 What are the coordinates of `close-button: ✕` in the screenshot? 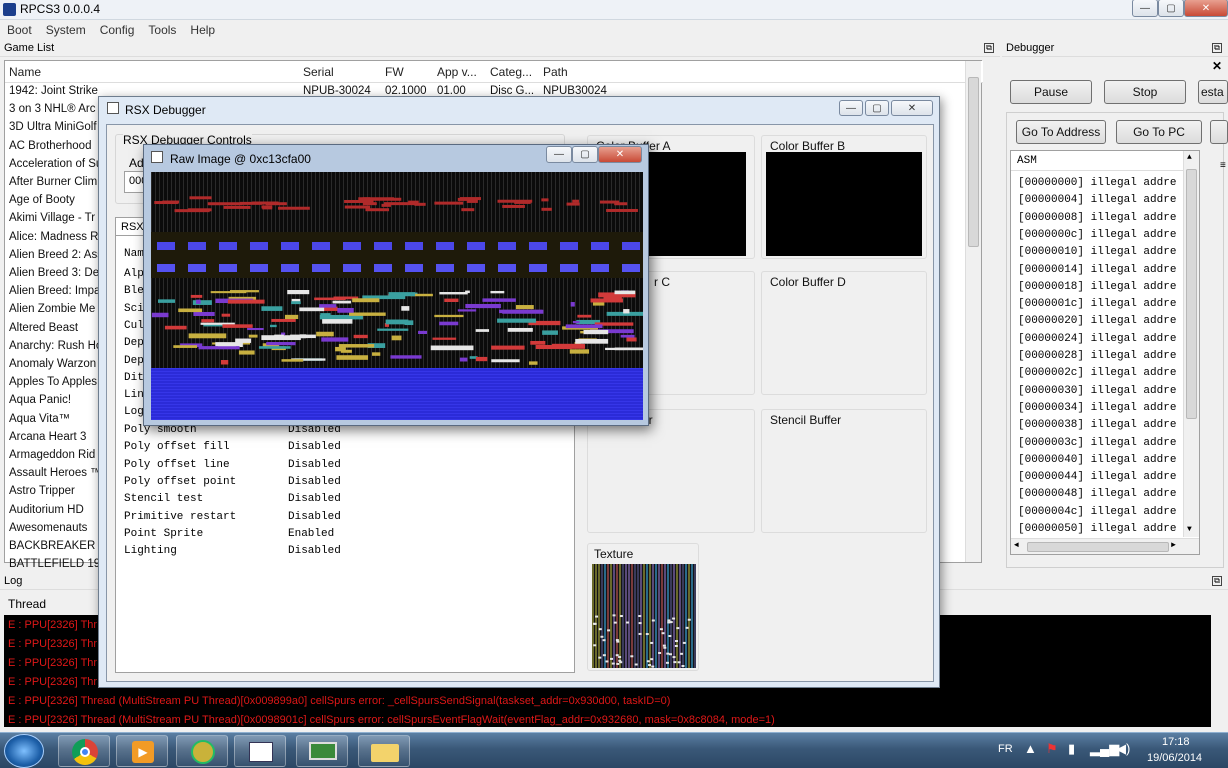 It's located at (1206, 8).